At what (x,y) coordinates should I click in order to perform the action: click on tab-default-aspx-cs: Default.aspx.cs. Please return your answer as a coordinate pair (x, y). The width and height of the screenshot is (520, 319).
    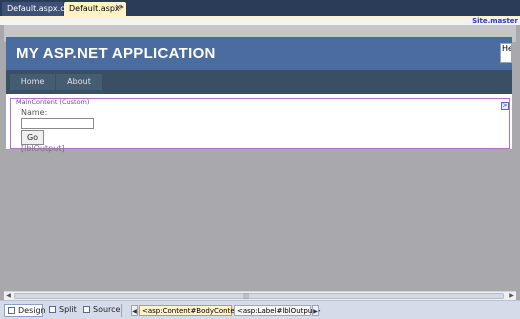
    Looking at the image, I should click on (35, 9).